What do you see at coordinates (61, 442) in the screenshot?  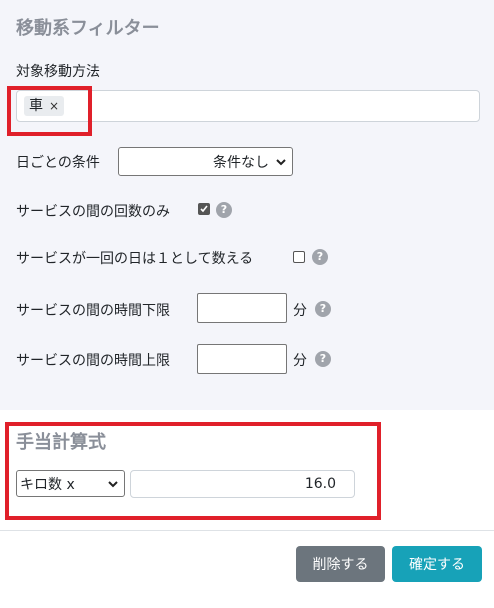 I see `allowance-title: 手当計算式` at bounding box center [61, 442].